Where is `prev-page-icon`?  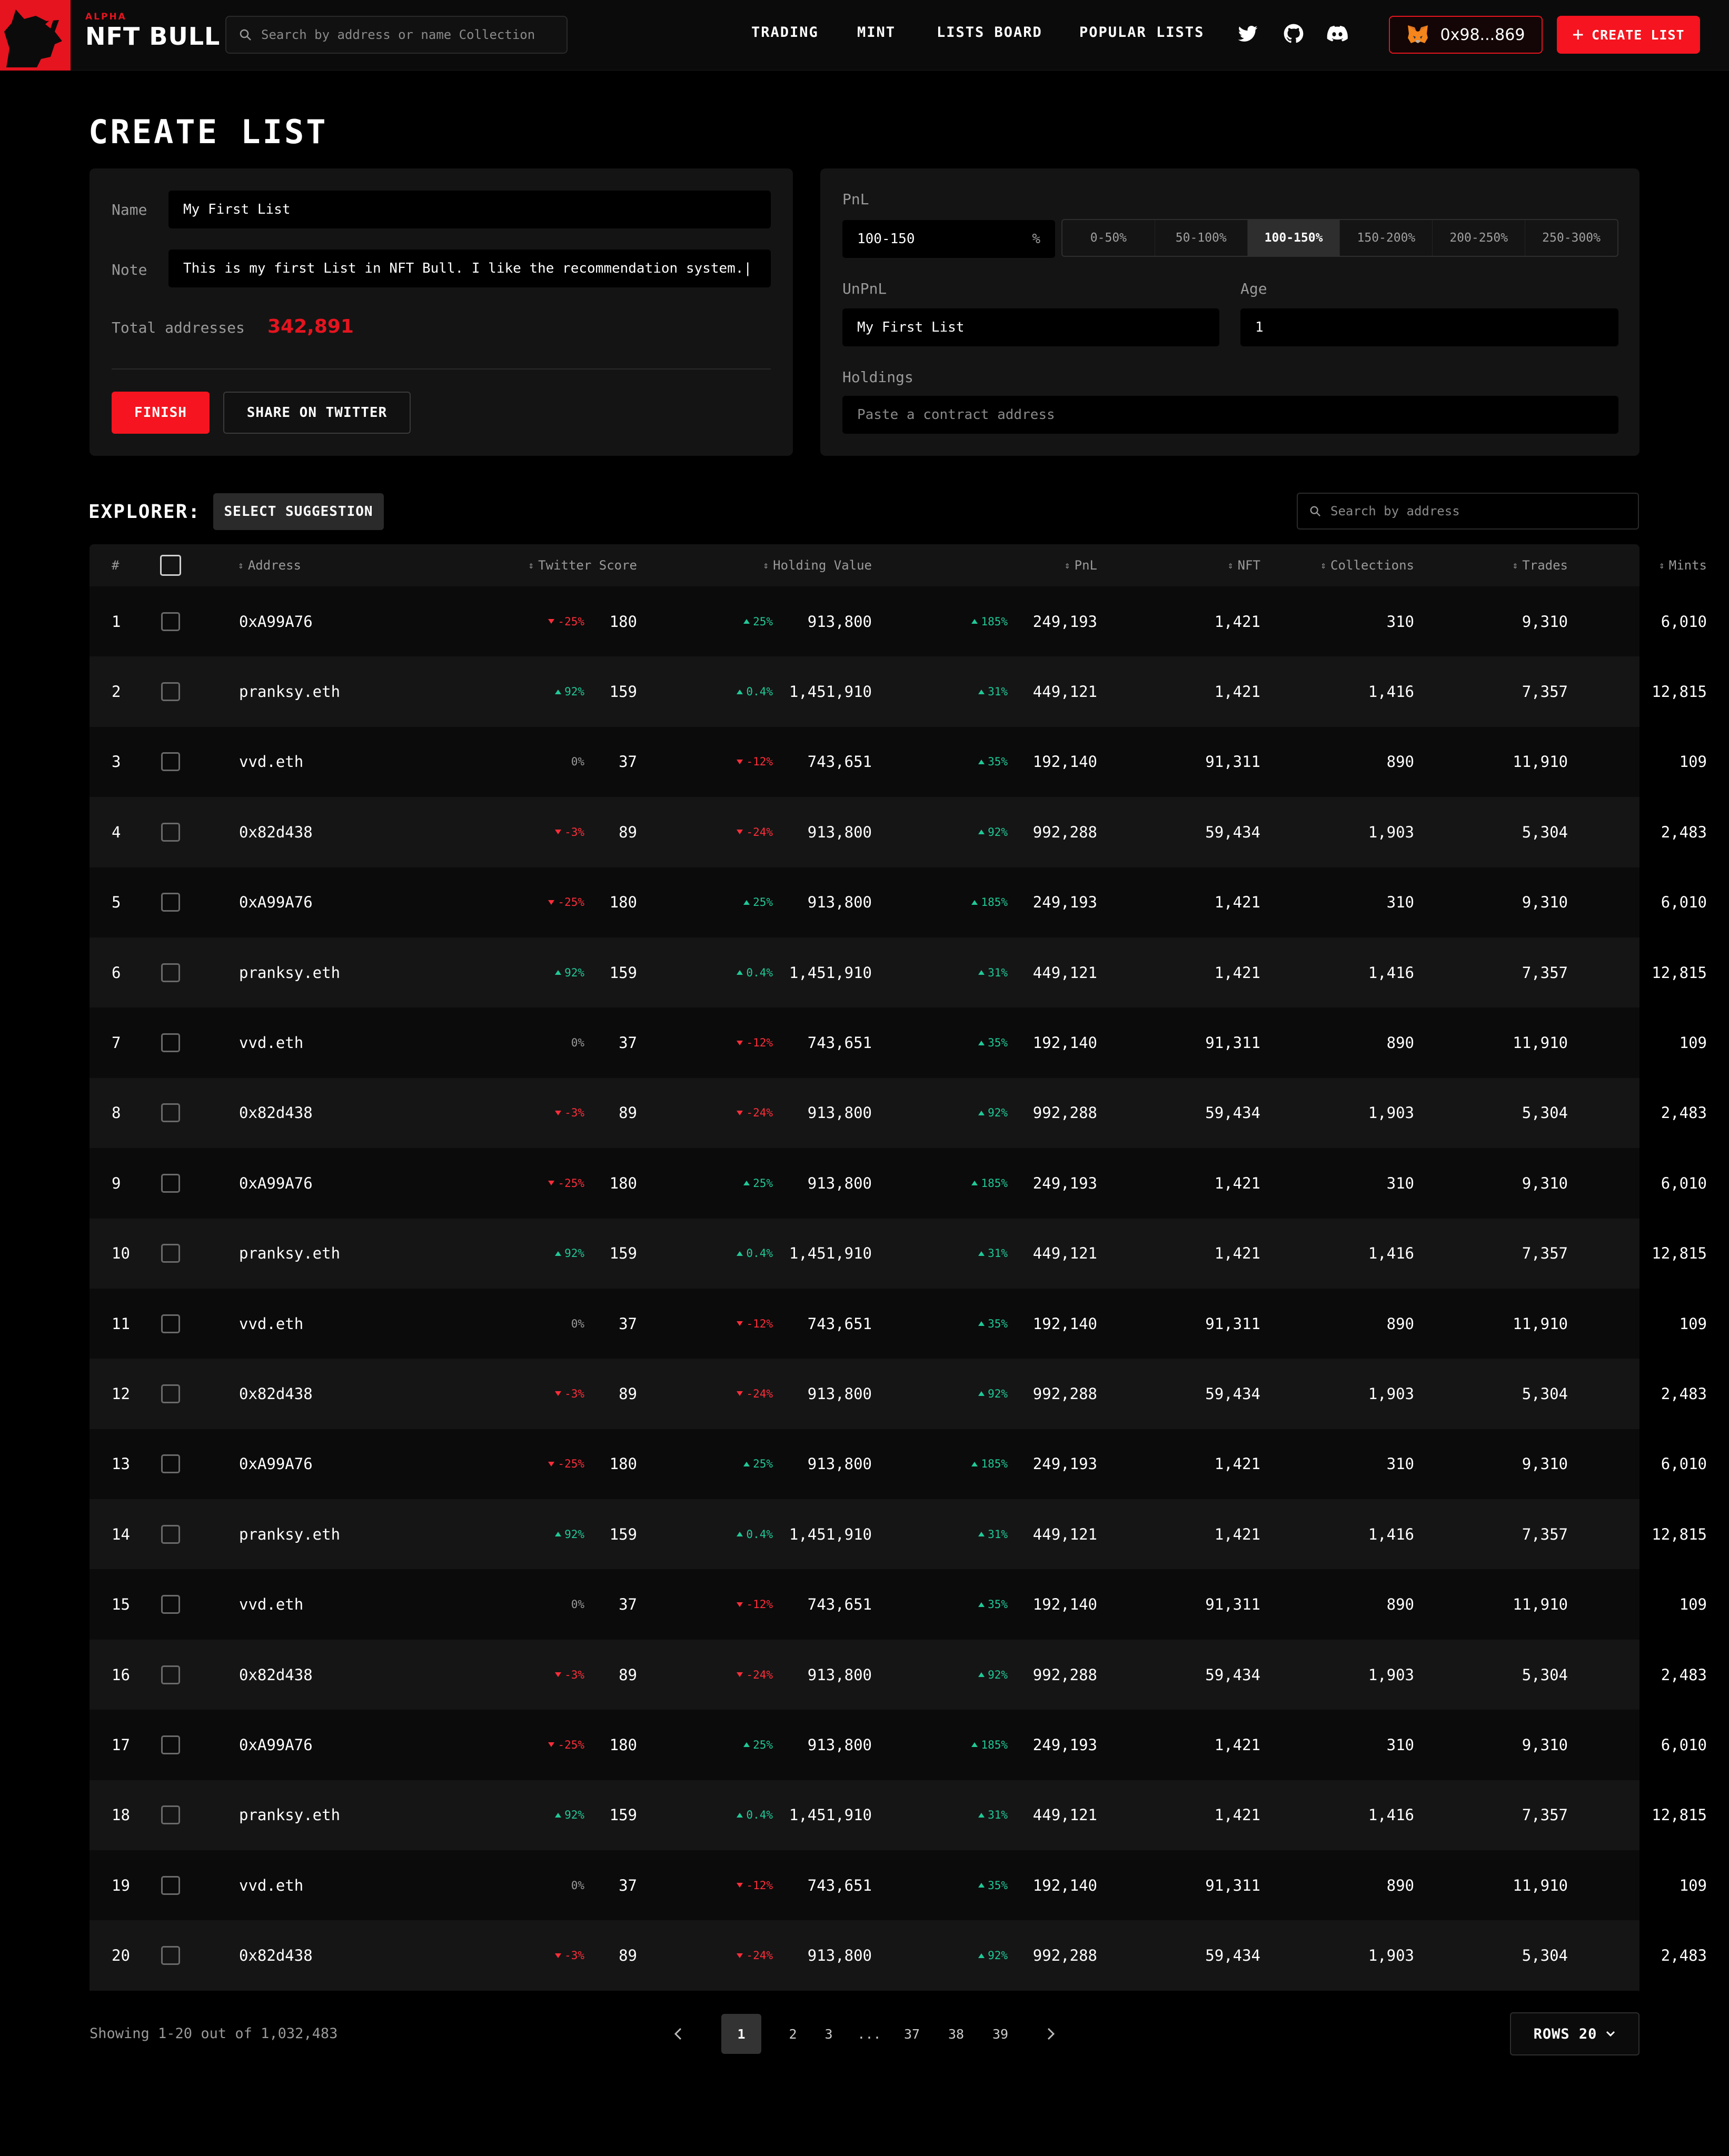 prev-page-icon is located at coordinates (678, 2034).